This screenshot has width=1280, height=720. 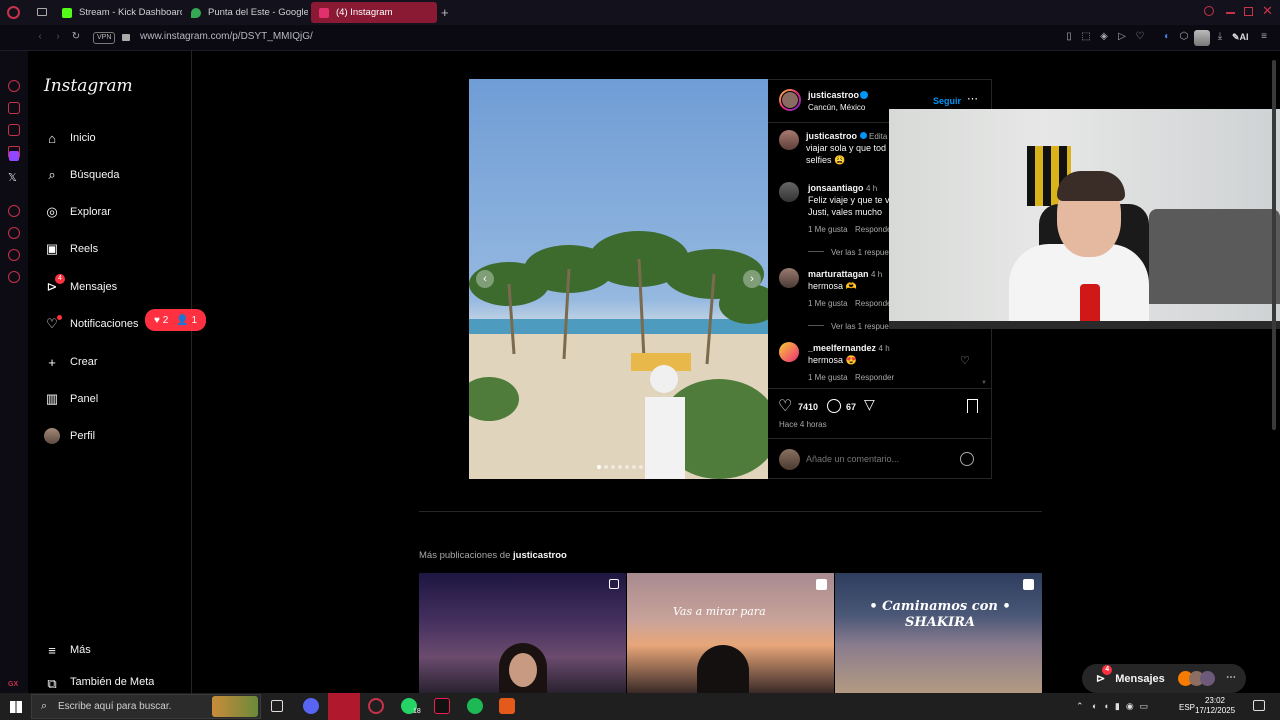 I want to click on my-avatar, so click(x=789, y=459).